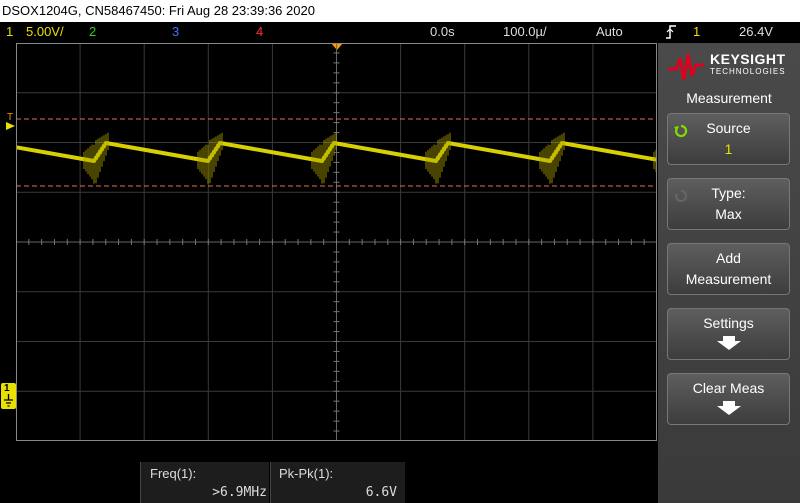 The width and height of the screenshot is (800, 503). Describe the element at coordinates (45, 32) in the screenshot. I see `ch1-scale: 5.00V/` at that location.